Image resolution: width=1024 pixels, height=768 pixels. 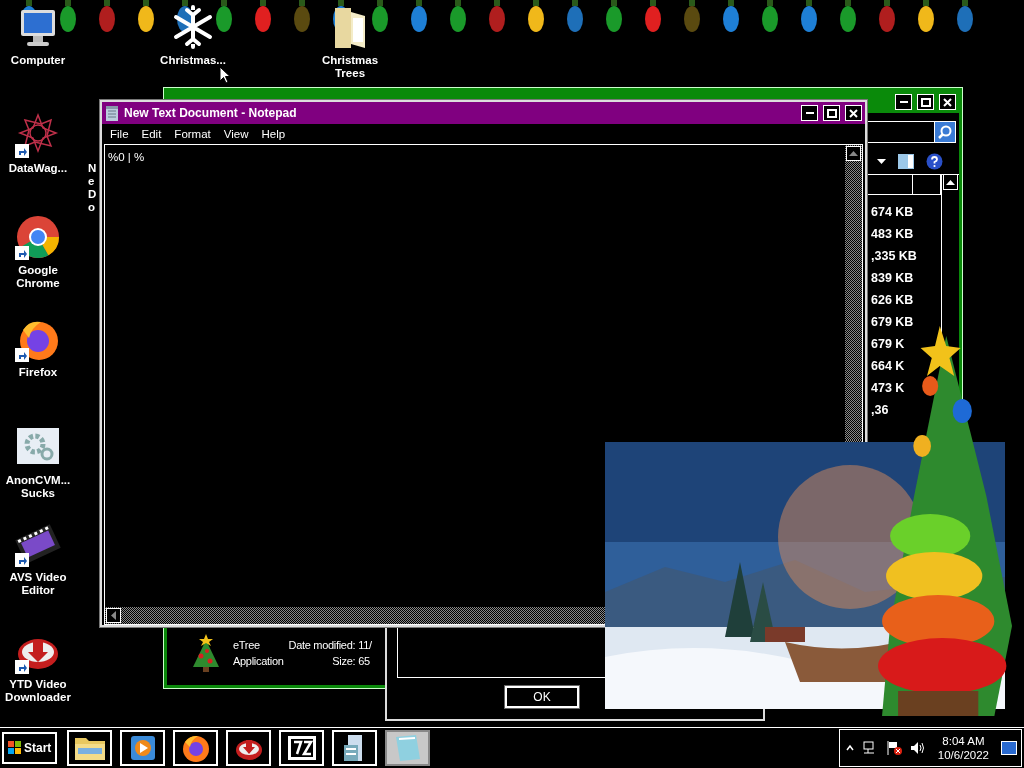 I want to click on menu-item: File, so click(x=119, y=134).